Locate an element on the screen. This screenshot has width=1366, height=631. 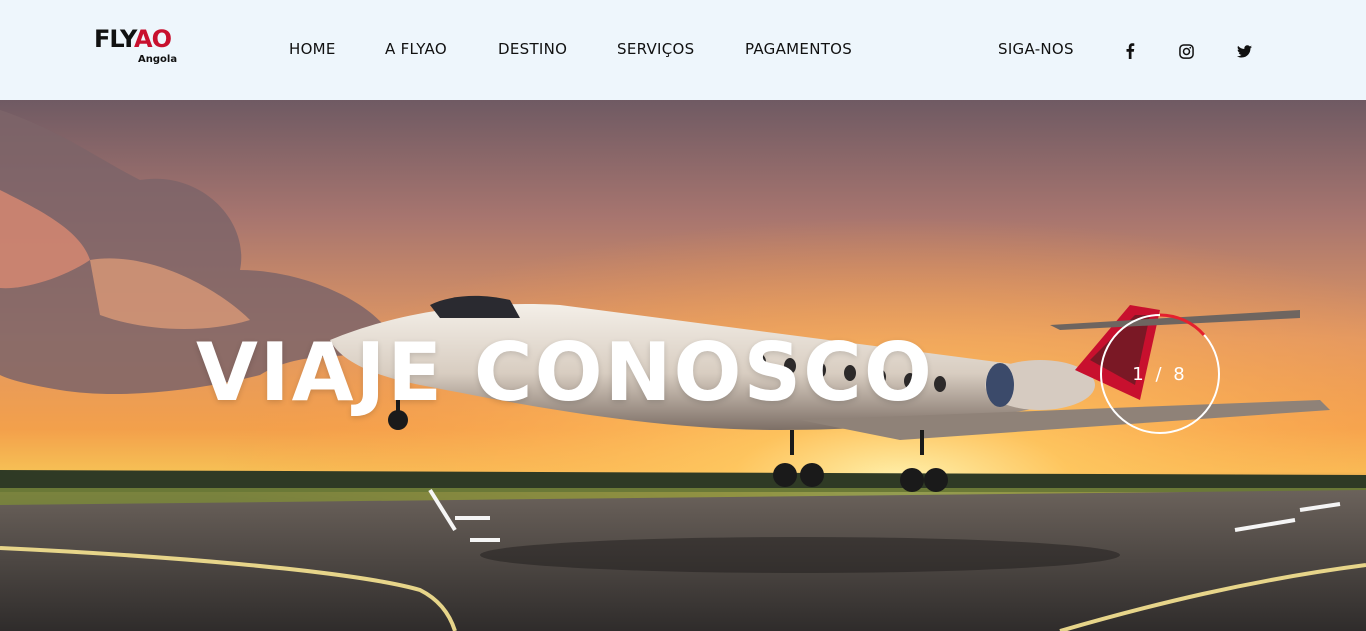
twitter-icon is located at coordinates (1244, 51).